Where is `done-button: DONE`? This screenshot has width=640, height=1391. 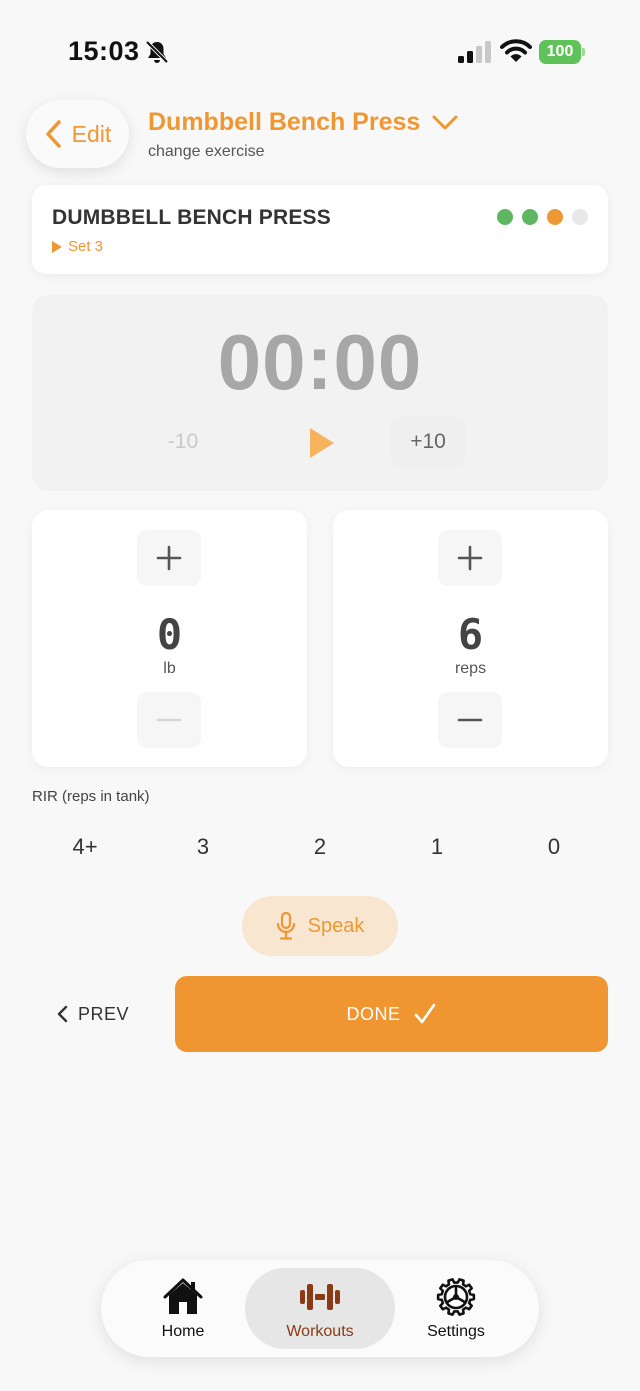
done-button: DONE is located at coordinates (391, 1014).